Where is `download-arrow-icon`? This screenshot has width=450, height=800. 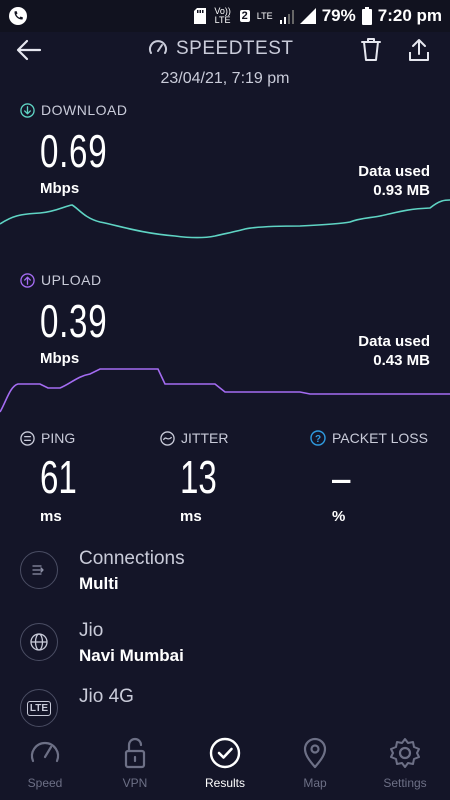
download-arrow-icon is located at coordinates (27, 110).